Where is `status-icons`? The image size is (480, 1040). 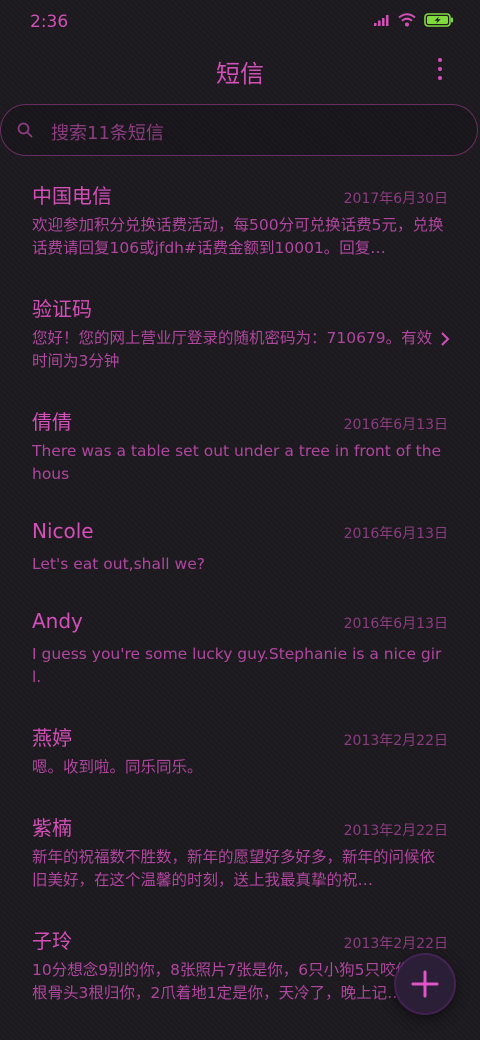 status-icons is located at coordinates (414, 20).